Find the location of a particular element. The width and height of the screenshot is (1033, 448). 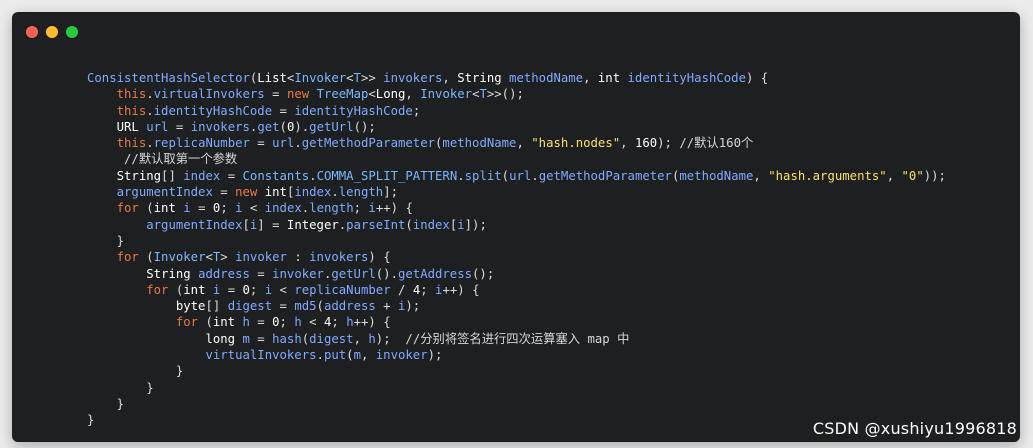

watermark-text: CSDN @xushiyu1996818 is located at coordinates (914, 428).